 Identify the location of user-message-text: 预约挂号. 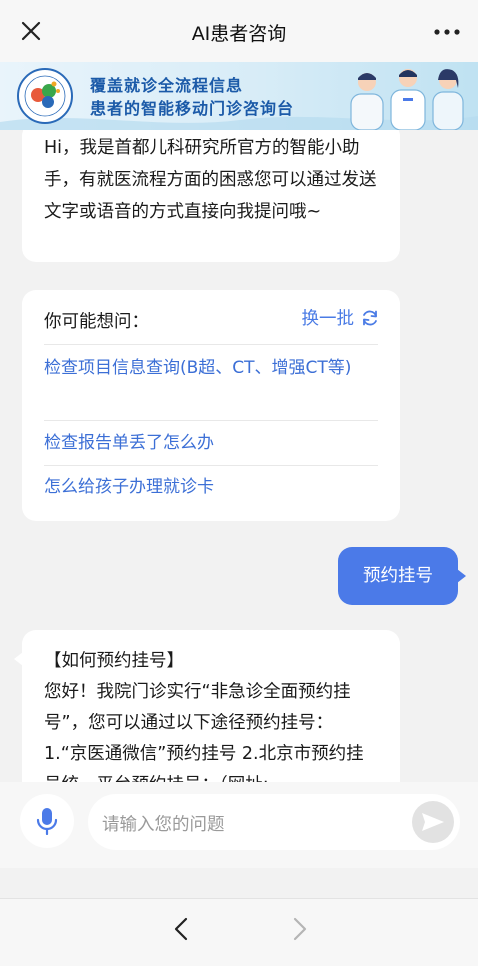
(398, 576).